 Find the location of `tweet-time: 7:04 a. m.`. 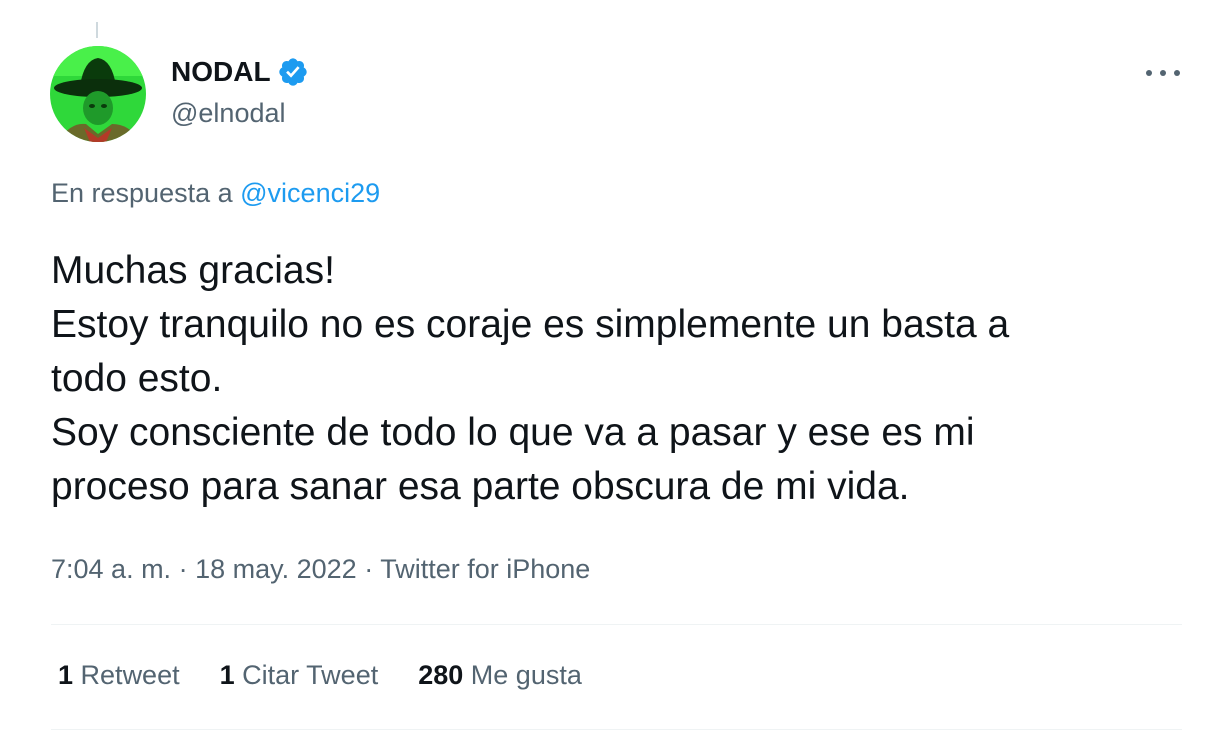

tweet-time: 7:04 a. m. is located at coordinates (111, 569).